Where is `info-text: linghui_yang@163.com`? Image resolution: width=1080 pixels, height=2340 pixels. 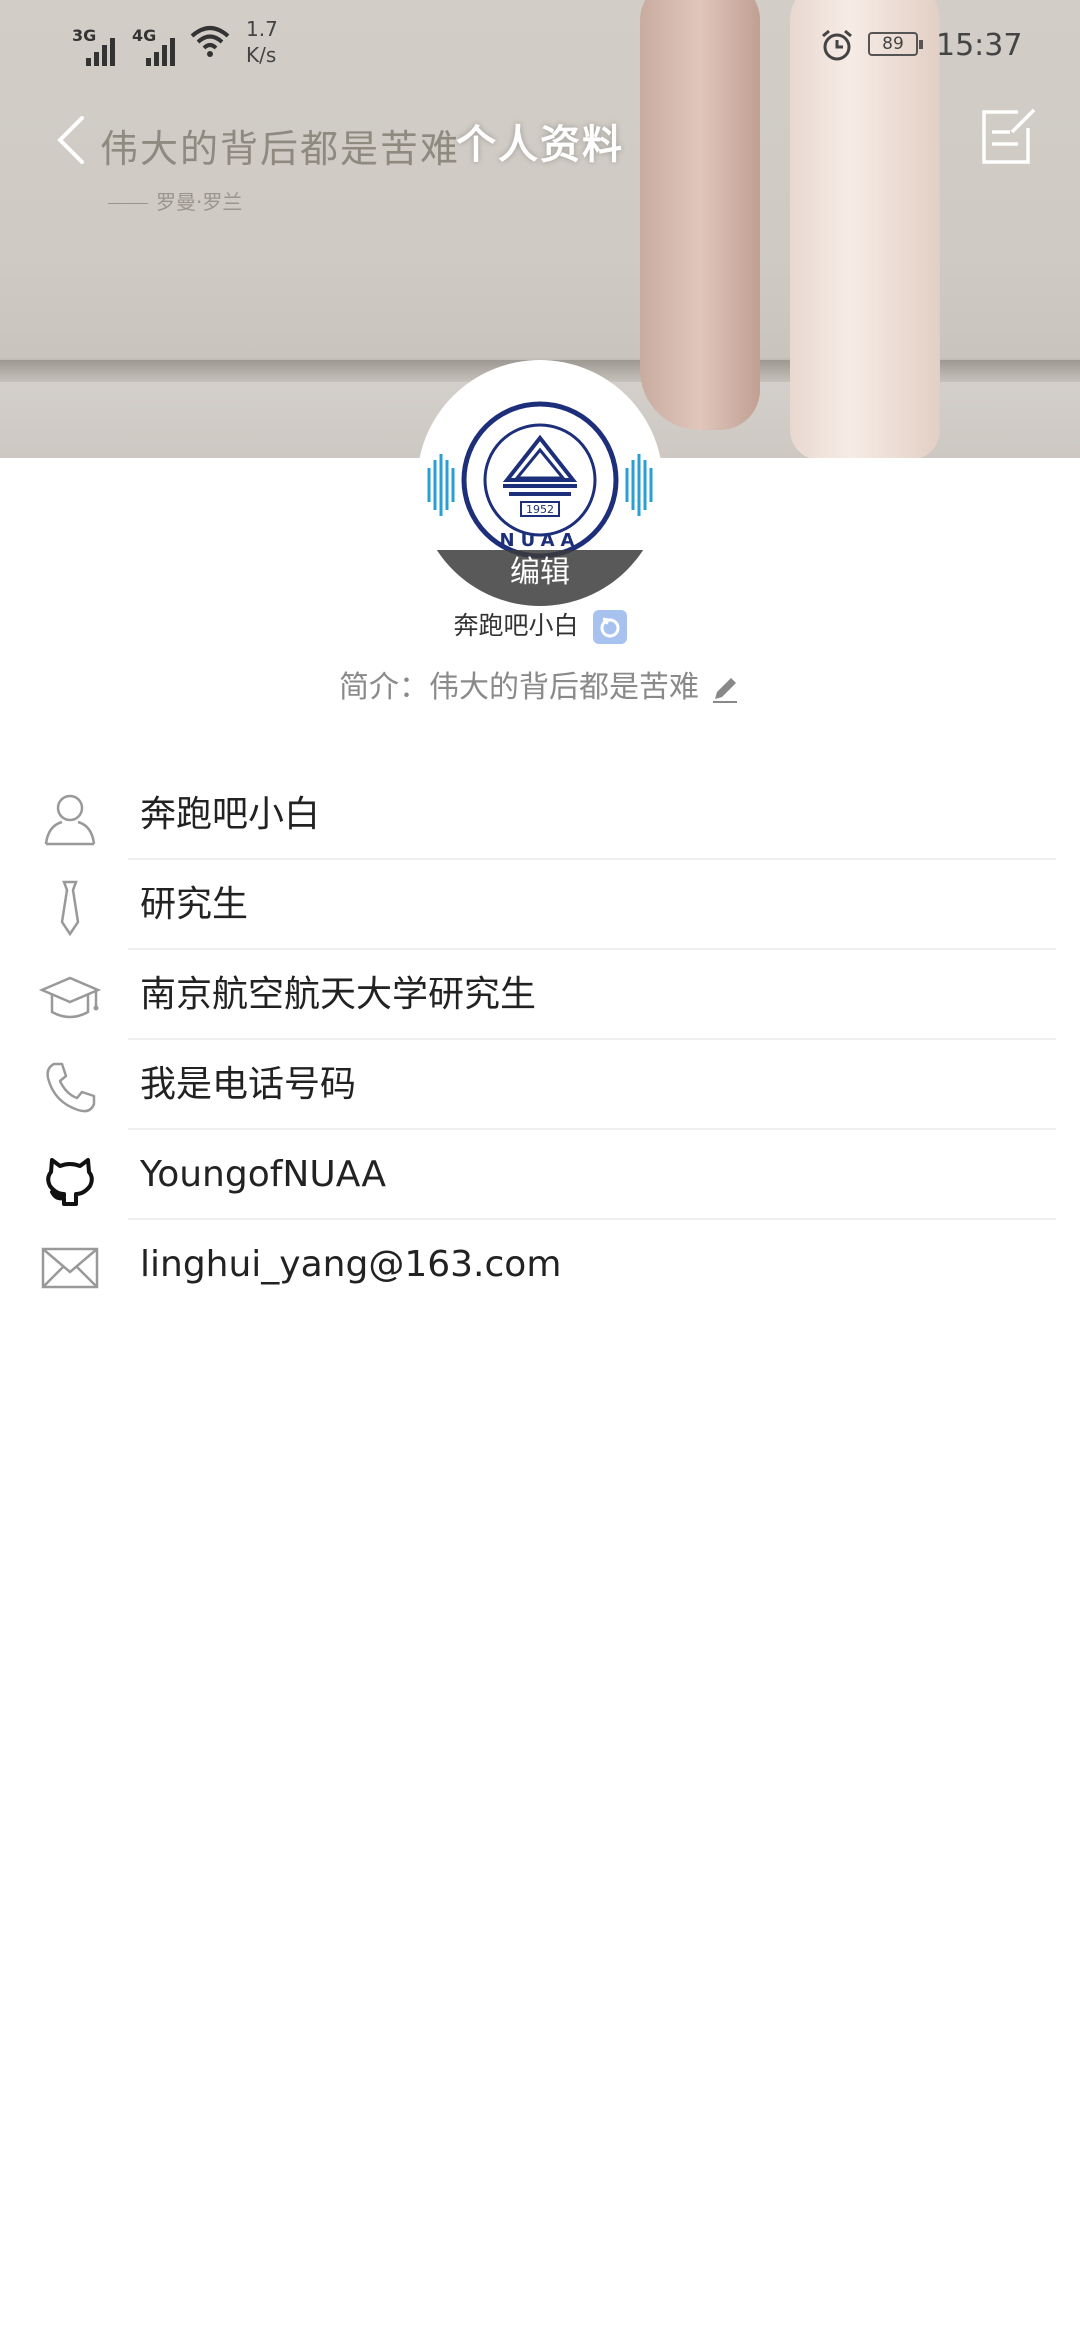 info-text: linghui_yang@163.com is located at coordinates (351, 1264).